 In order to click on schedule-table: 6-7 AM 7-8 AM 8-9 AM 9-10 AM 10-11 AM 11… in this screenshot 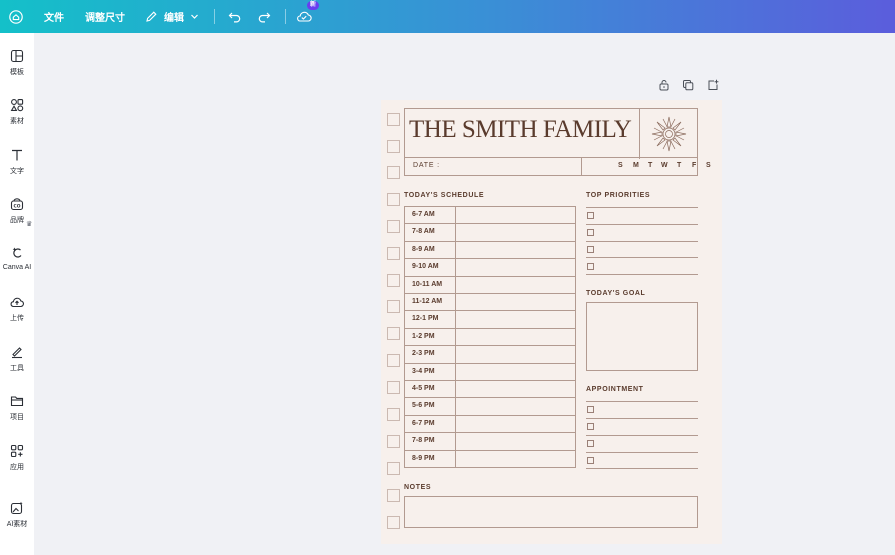, I will do `click(490, 337)`.